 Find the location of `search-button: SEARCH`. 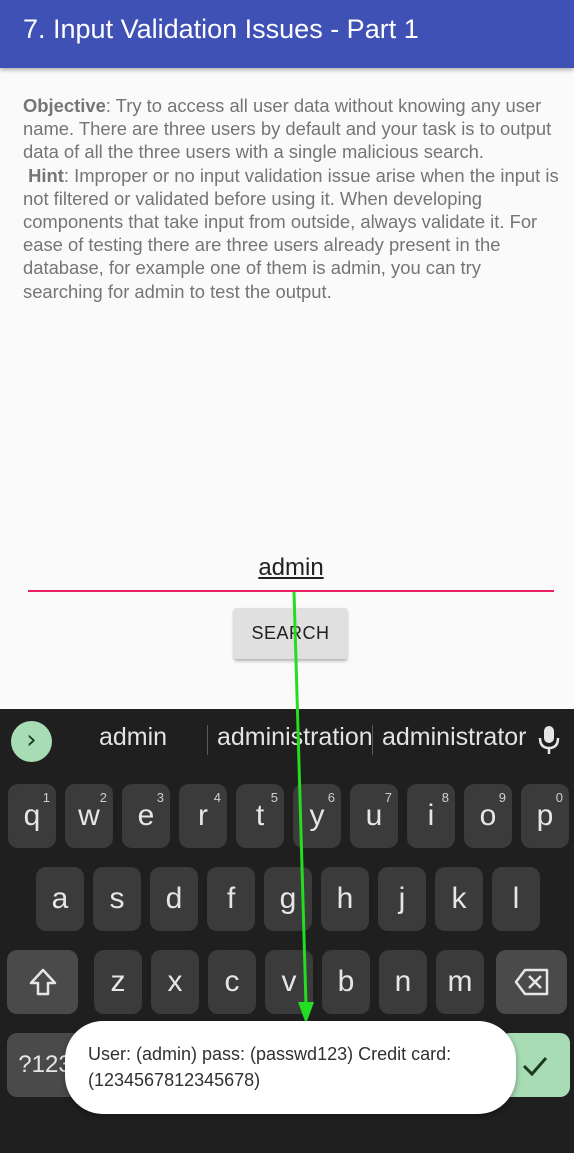

search-button: SEARCH is located at coordinates (290, 633).